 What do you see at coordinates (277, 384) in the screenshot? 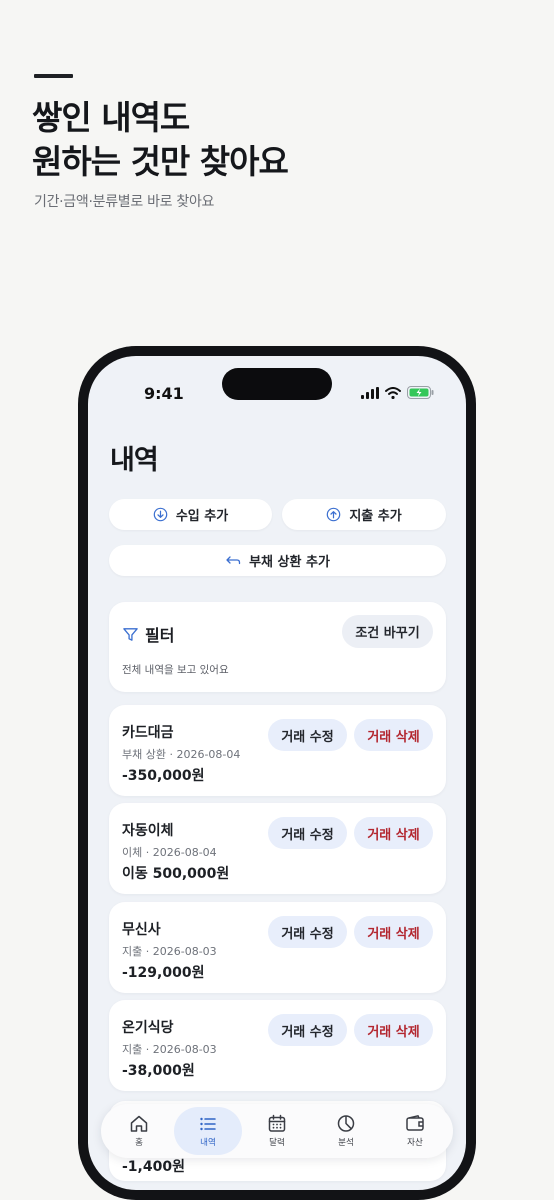
I see `dynamic-island` at bounding box center [277, 384].